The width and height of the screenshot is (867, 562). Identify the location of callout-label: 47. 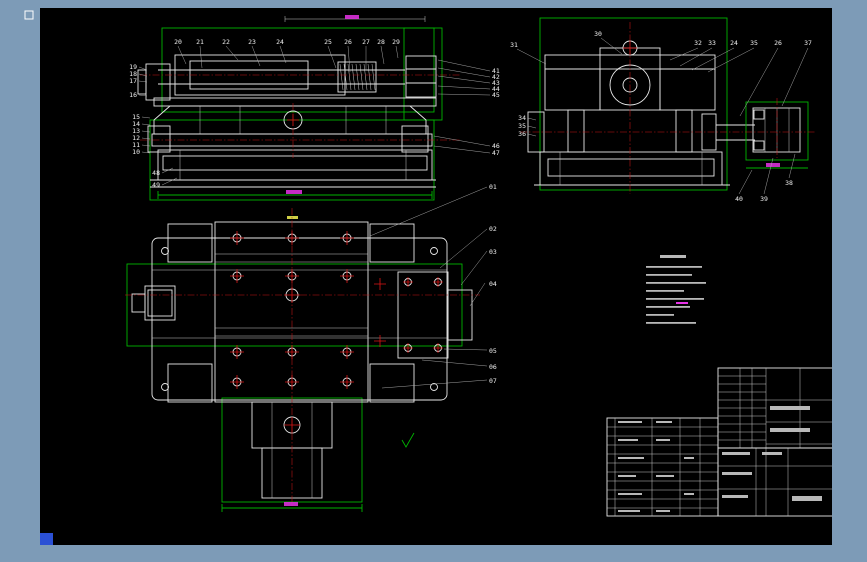
(496, 153).